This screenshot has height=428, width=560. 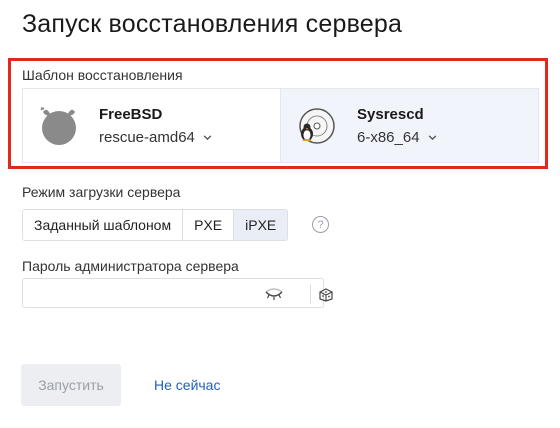 What do you see at coordinates (390, 114) in the screenshot?
I see `template-name: Sysrescd` at bounding box center [390, 114].